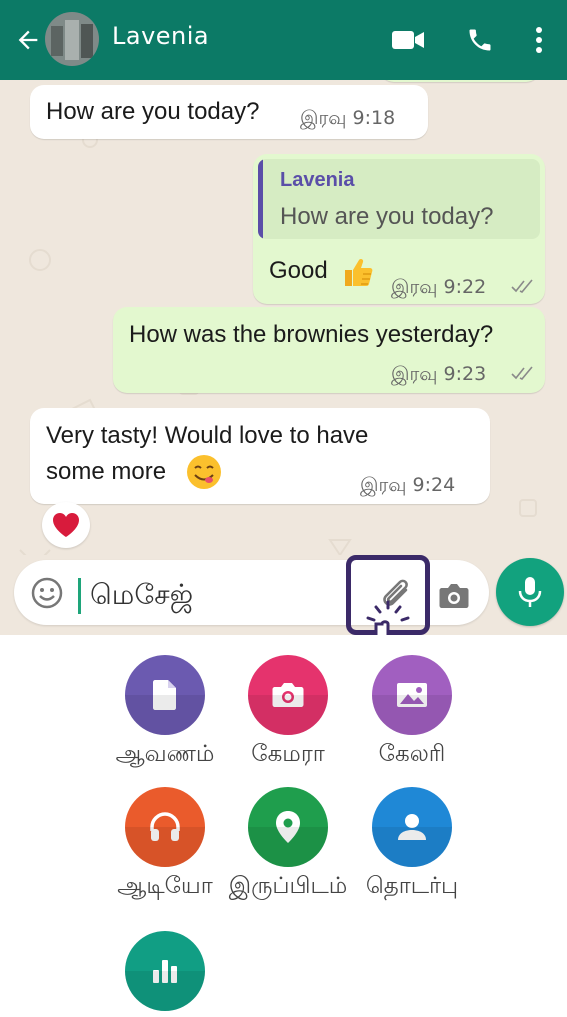  I want to click on message-time: இரவு 9:23, so click(439, 374).